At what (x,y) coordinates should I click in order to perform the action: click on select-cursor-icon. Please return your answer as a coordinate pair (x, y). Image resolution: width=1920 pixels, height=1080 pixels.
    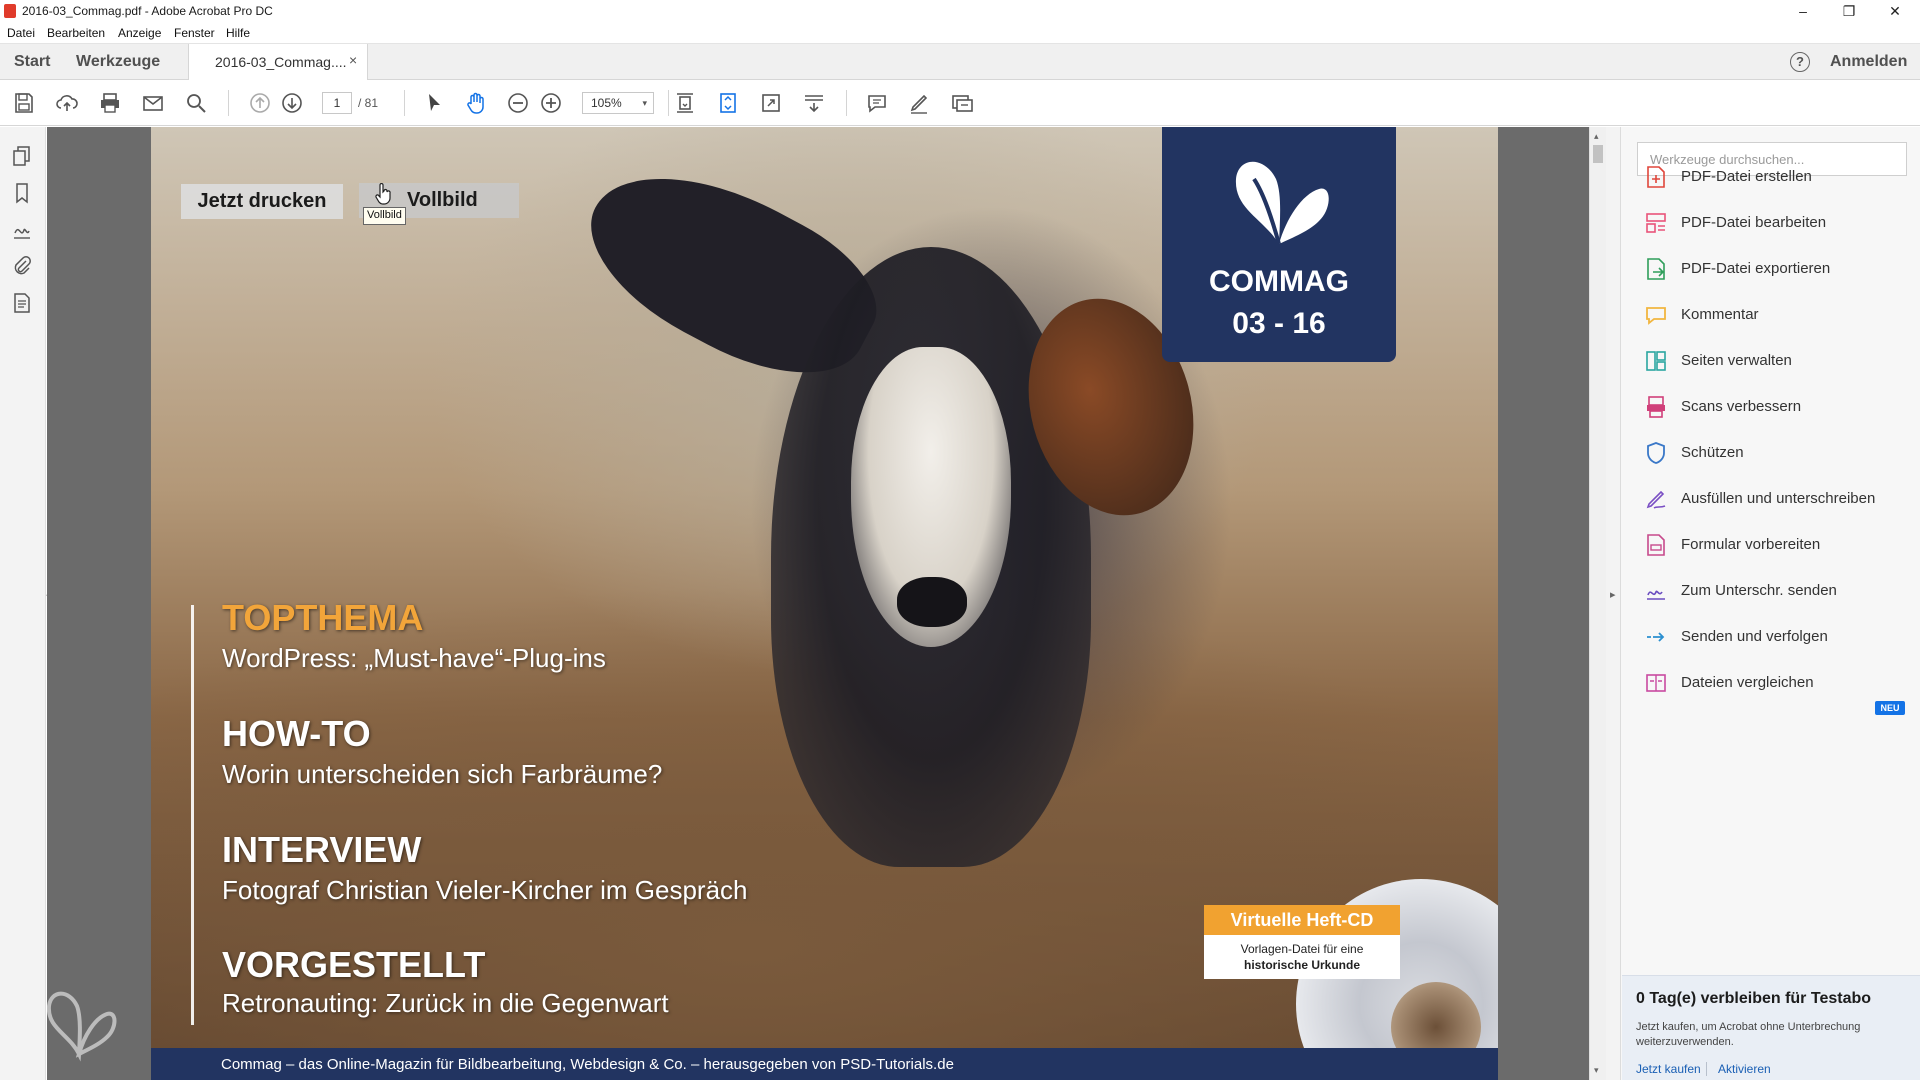
    Looking at the image, I should click on (434, 103).